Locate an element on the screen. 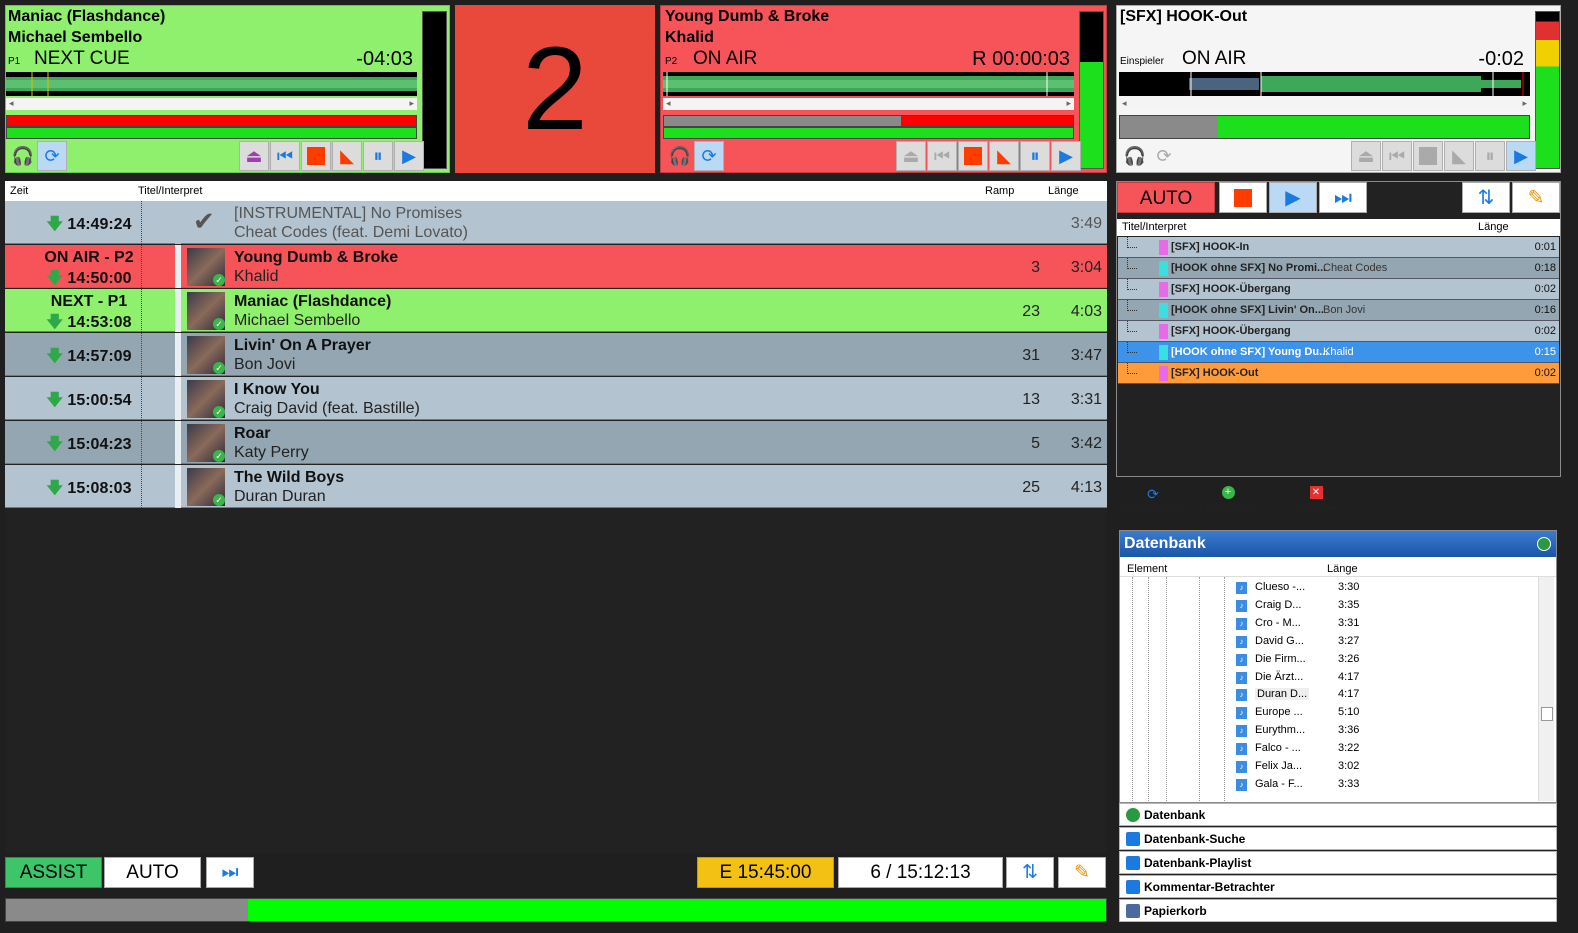 The image size is (1578, 933). row-ramp: 25 is located at coordinates (1031, 487).